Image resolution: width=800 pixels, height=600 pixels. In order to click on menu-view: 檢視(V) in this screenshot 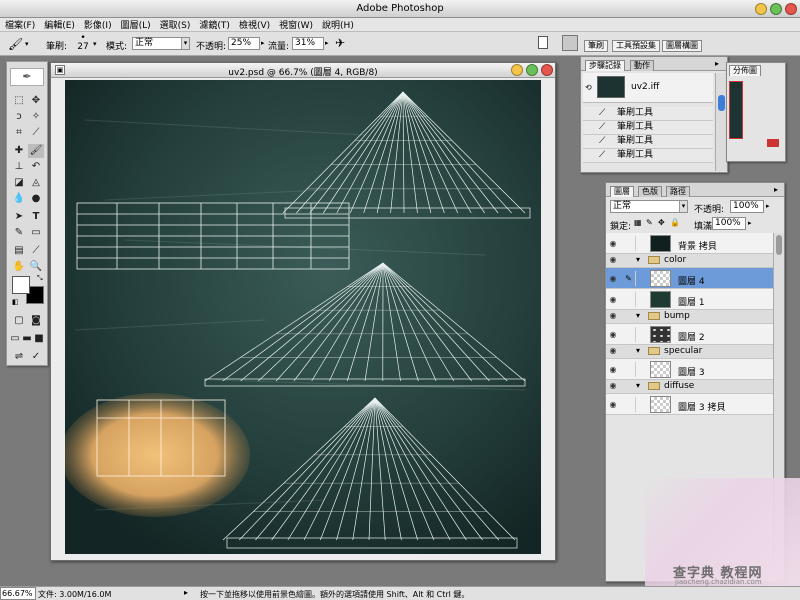, I will do `click(254, 24)`.